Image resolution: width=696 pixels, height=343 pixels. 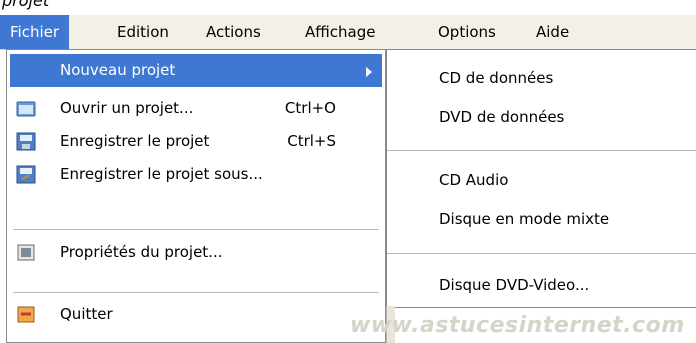 What do you see at coordinates (196, 314) in the screenshot?
I see `menu-item-quitter: Quitter` at bounding box center [196, 314].